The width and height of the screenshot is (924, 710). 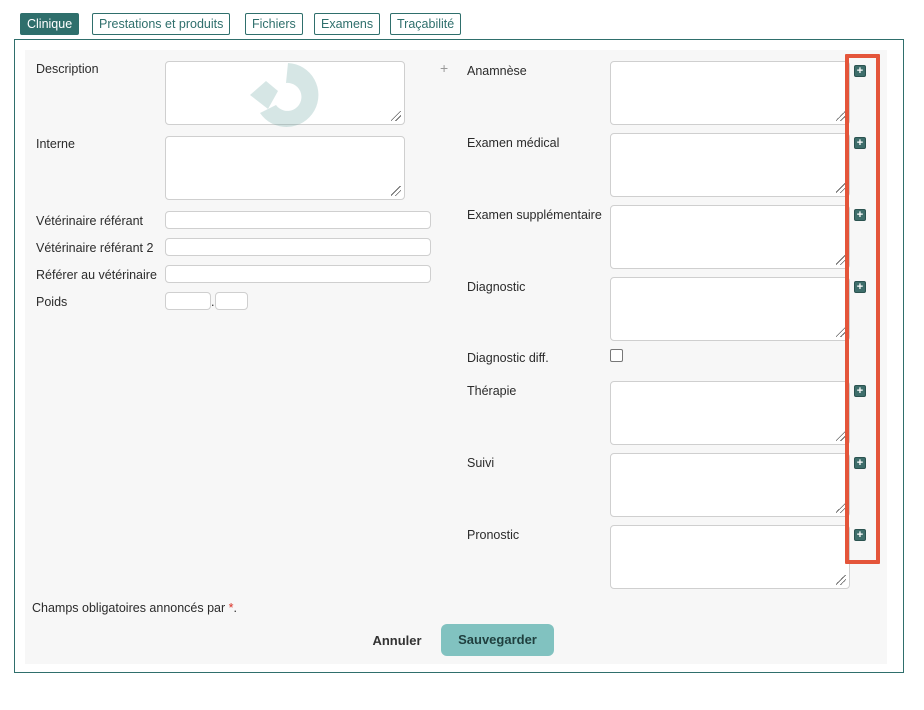 What do you see at coordinates (730, 485) in the screenshot?
I see `suivi-textarea` at bounding box center [730, 485].